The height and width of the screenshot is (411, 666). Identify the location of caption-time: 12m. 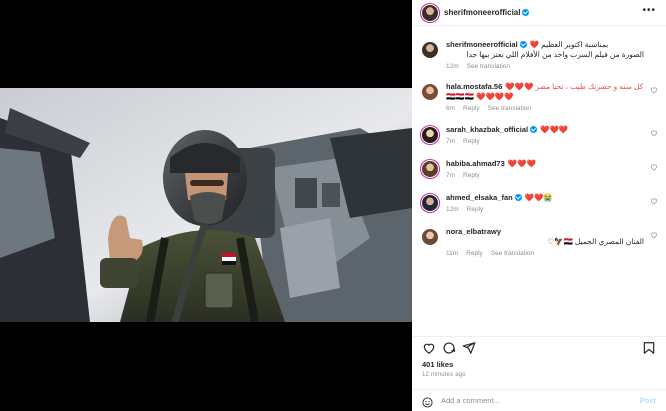
(452, 66).